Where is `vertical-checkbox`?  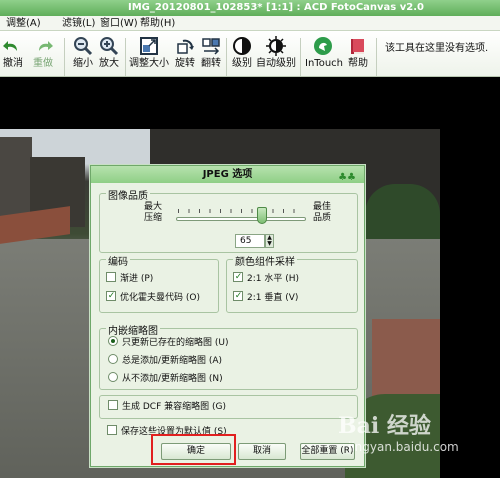
vertical-checkbox is located at coordinates (238, 296).